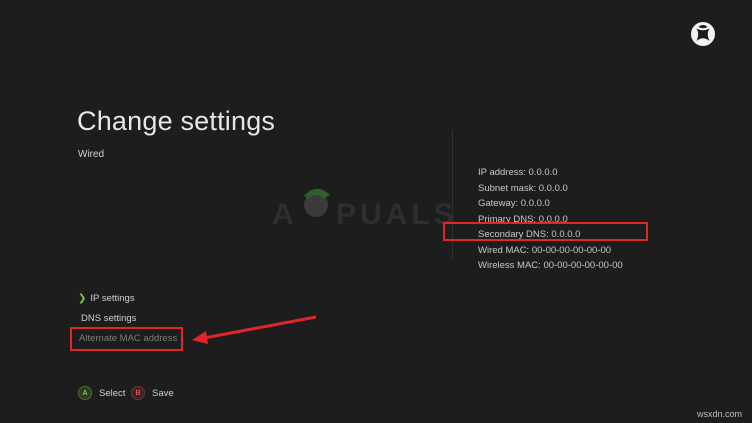 The height and width of the screenshot is (423, 752). I want to click on menu-item-label: DNS settings, so click(109, 318).